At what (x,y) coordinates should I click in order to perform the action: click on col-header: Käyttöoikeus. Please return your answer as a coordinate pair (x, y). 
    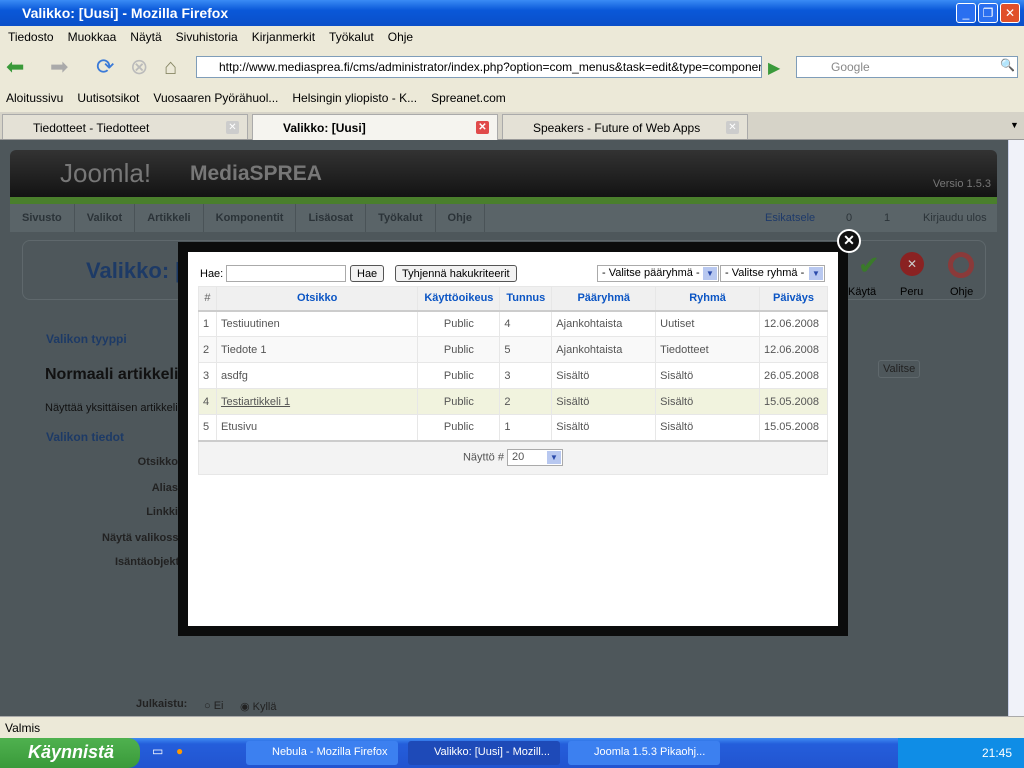
    Looking at the image, I should click on (459, 299).